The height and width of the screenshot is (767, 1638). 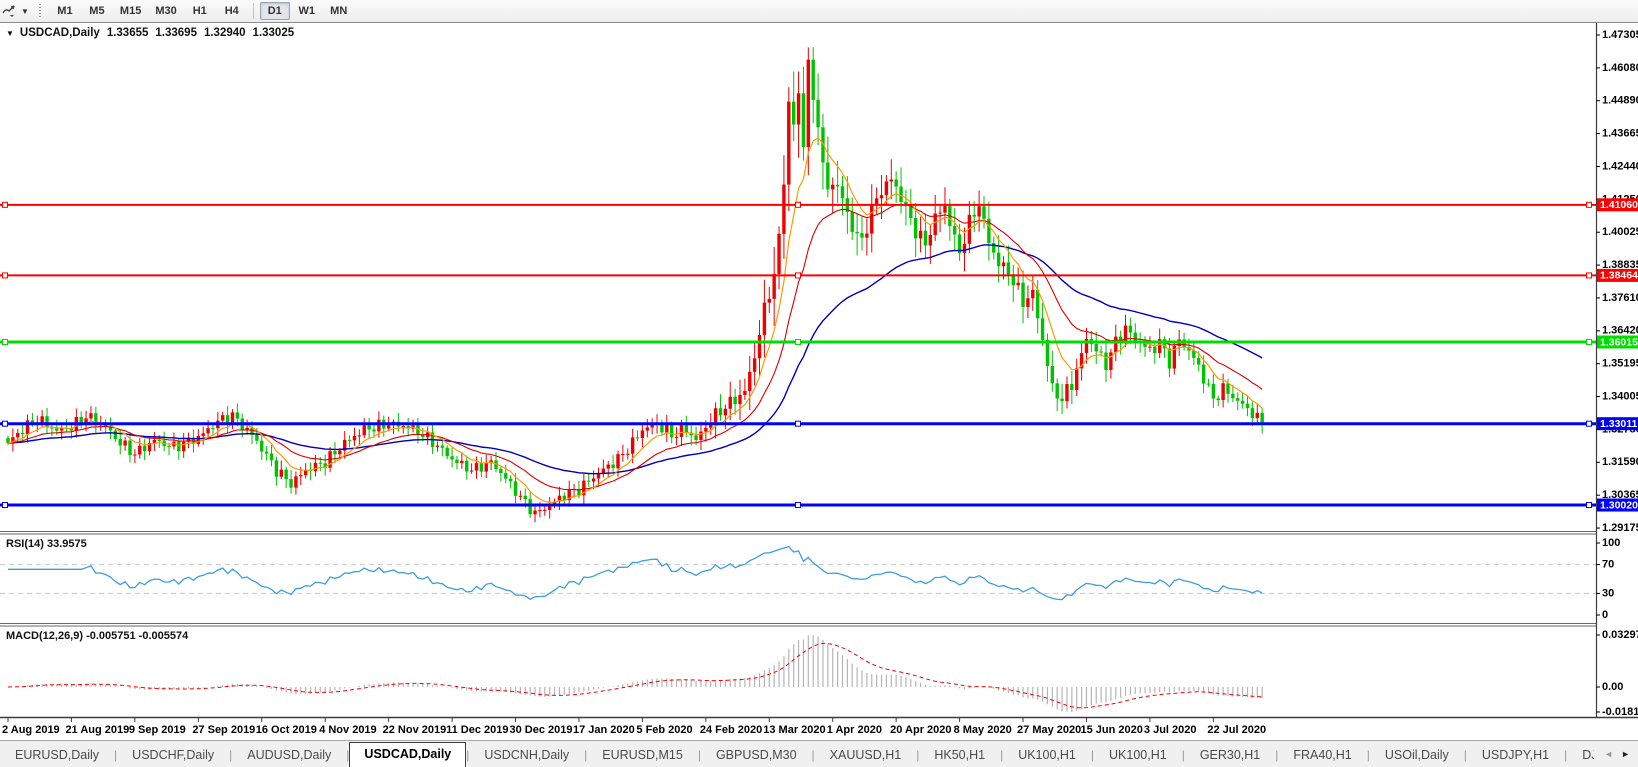 I want to click on svg-text: 30 Dec 2019, so click(x=541, y=730).